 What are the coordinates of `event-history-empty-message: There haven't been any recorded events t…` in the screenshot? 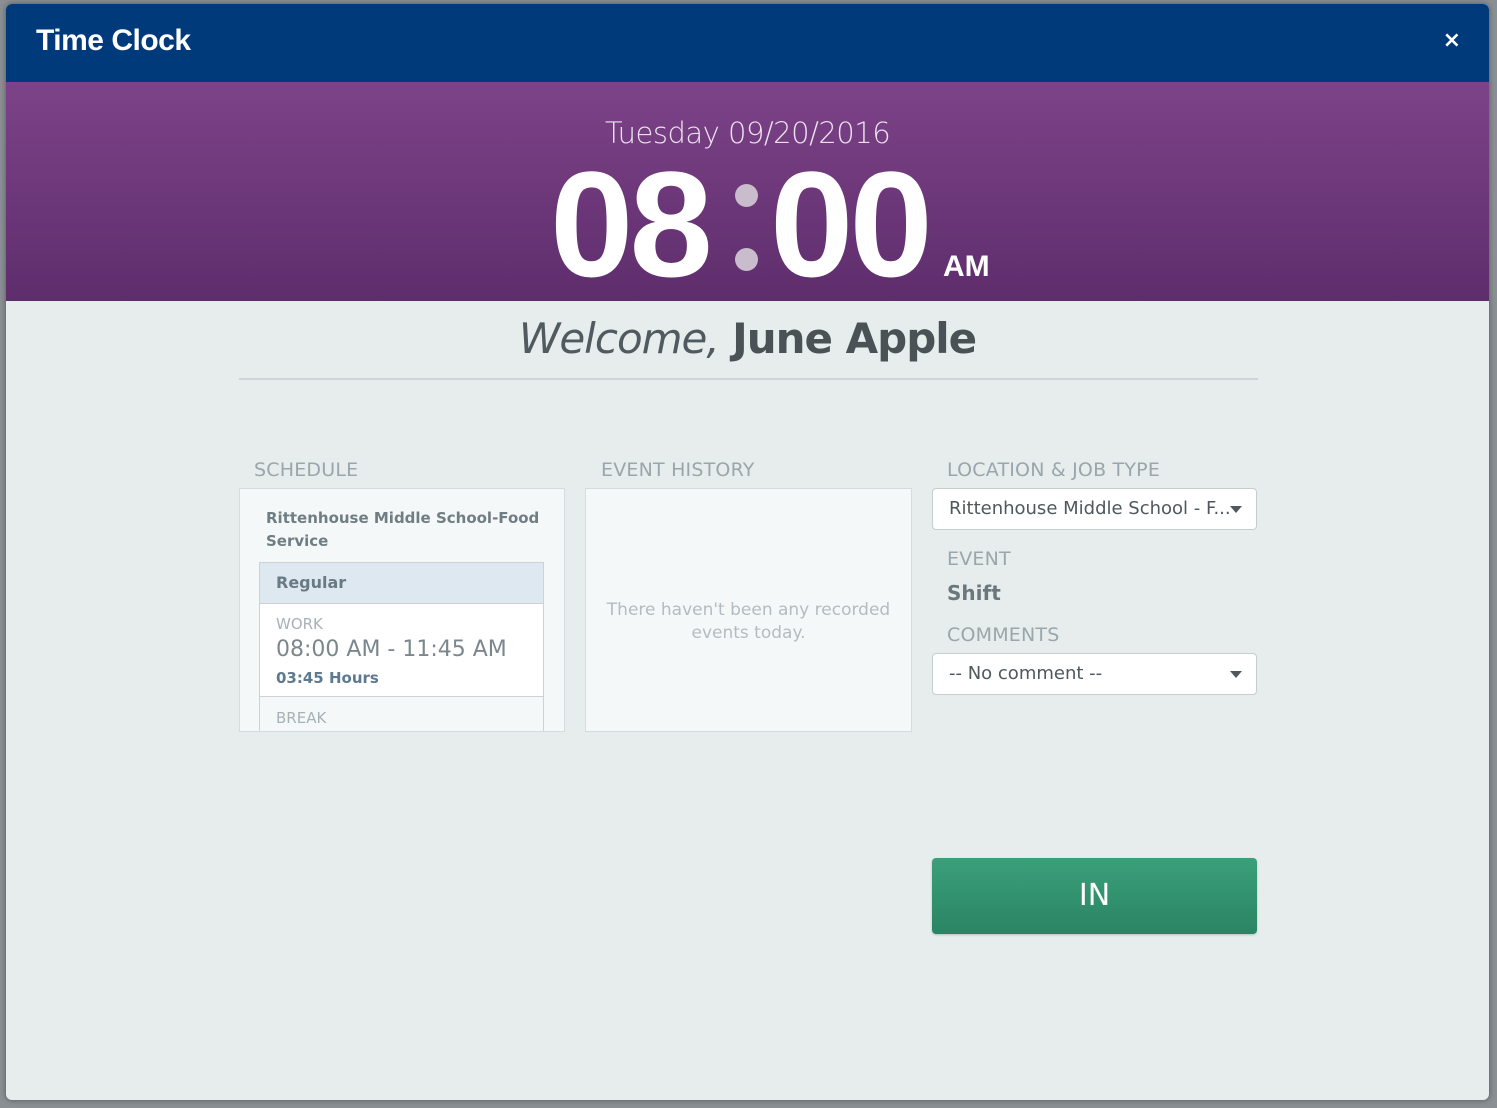 It's located at (748, 621).